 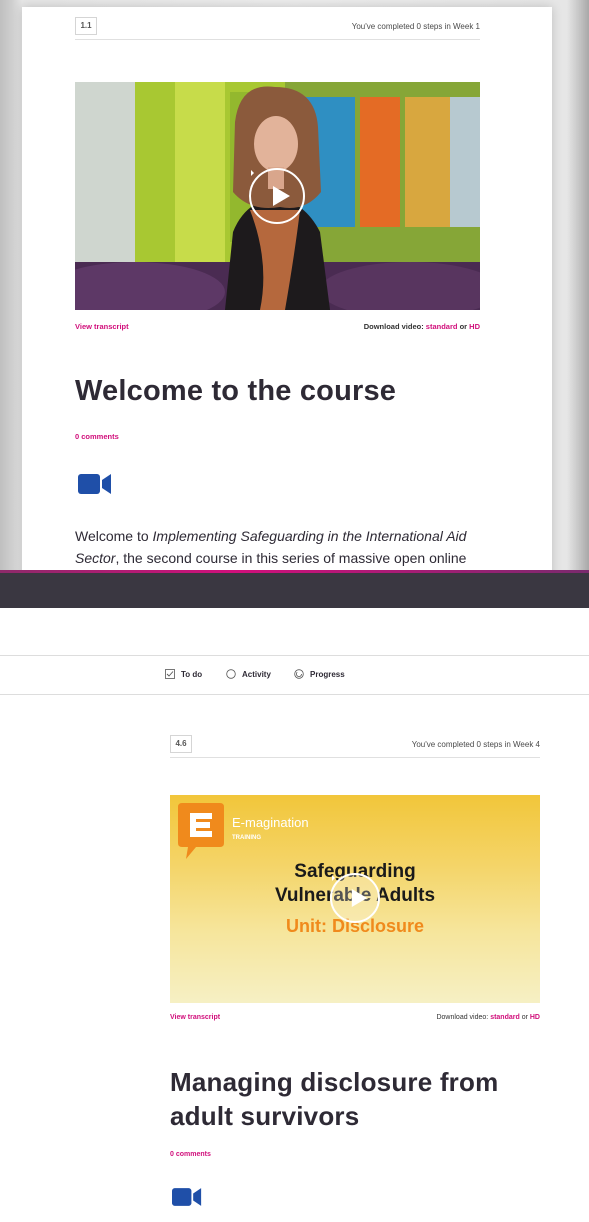 I want to click on video-brand-sub: TRAINING, so click(x=246, y=838).